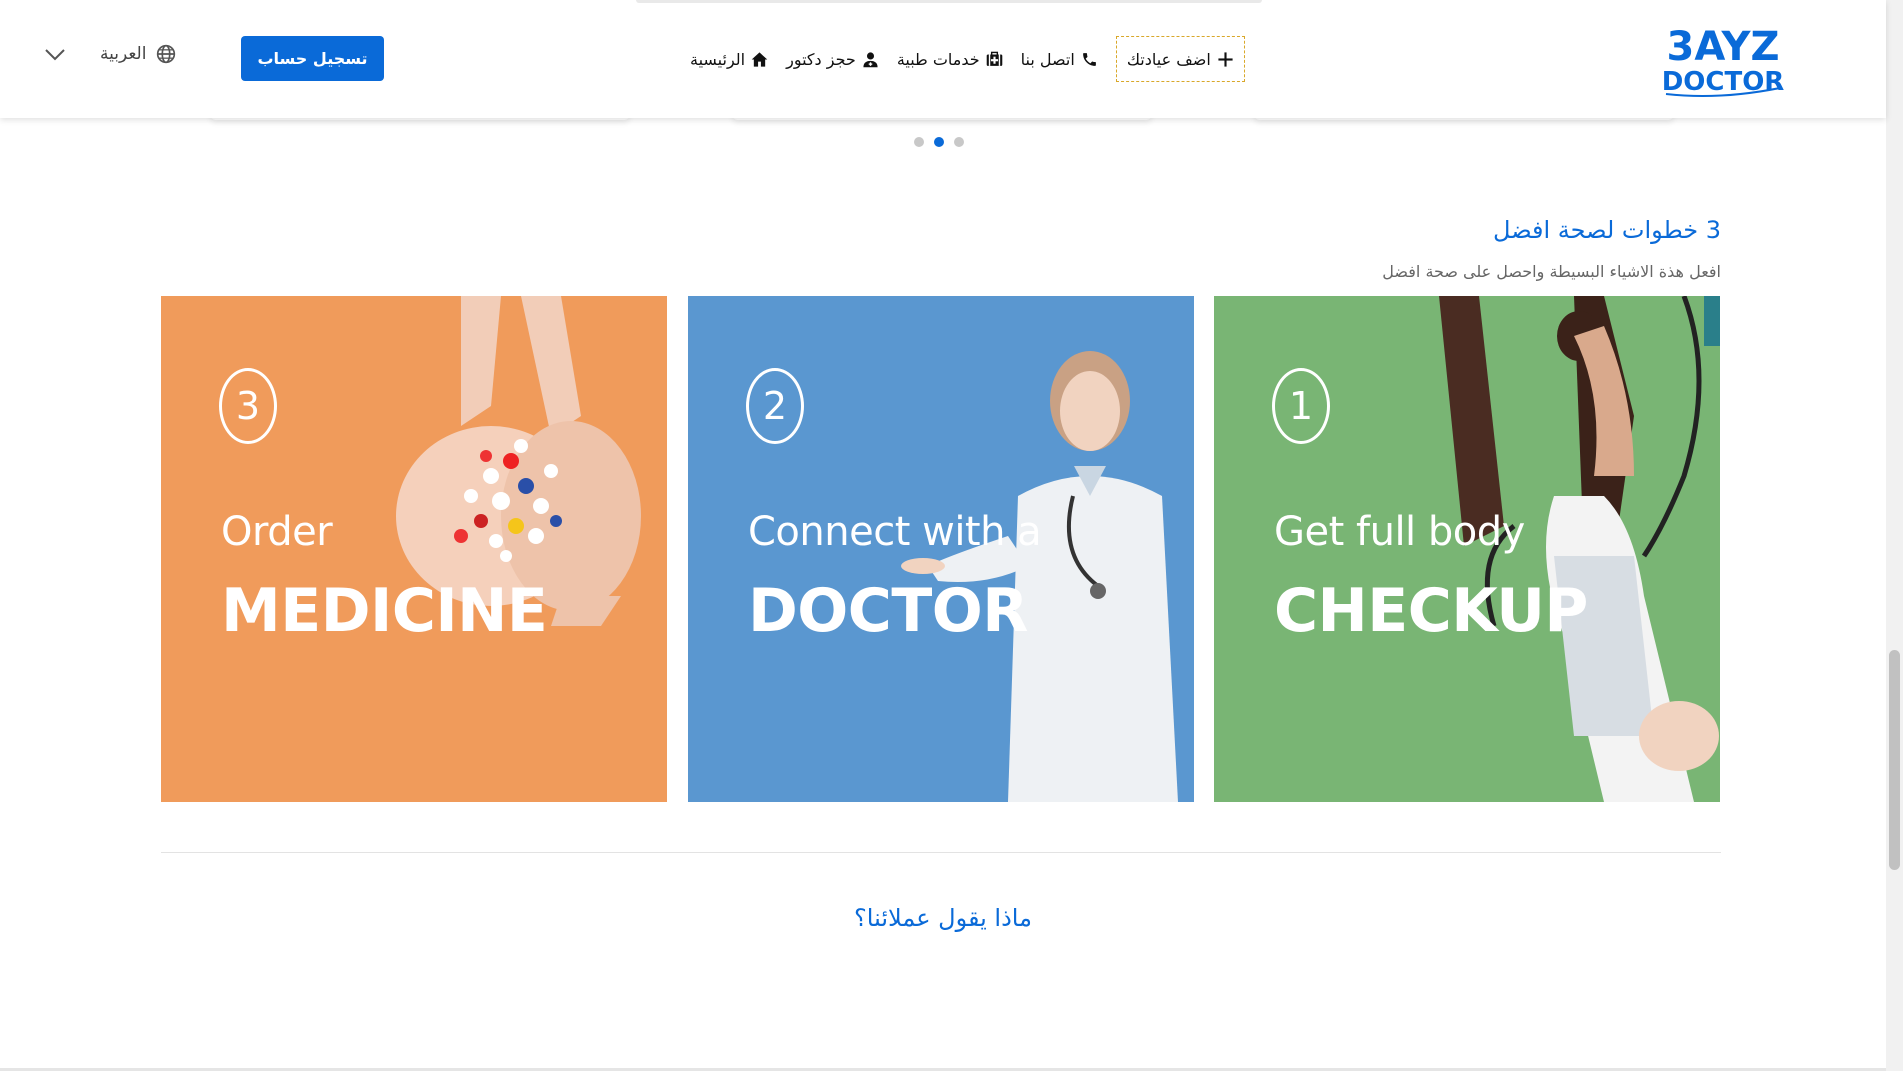  I want to click on step-line-1: Connect with a, so click(895, 532).